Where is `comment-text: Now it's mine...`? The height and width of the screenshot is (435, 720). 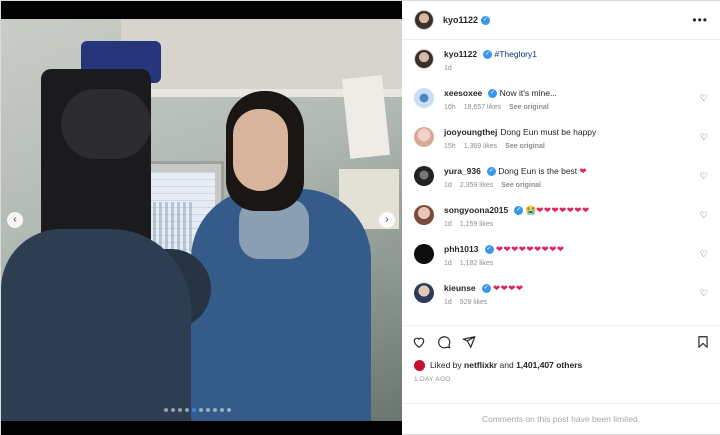 comment-text: Now it's mine... is located at coordinates (528, 93).